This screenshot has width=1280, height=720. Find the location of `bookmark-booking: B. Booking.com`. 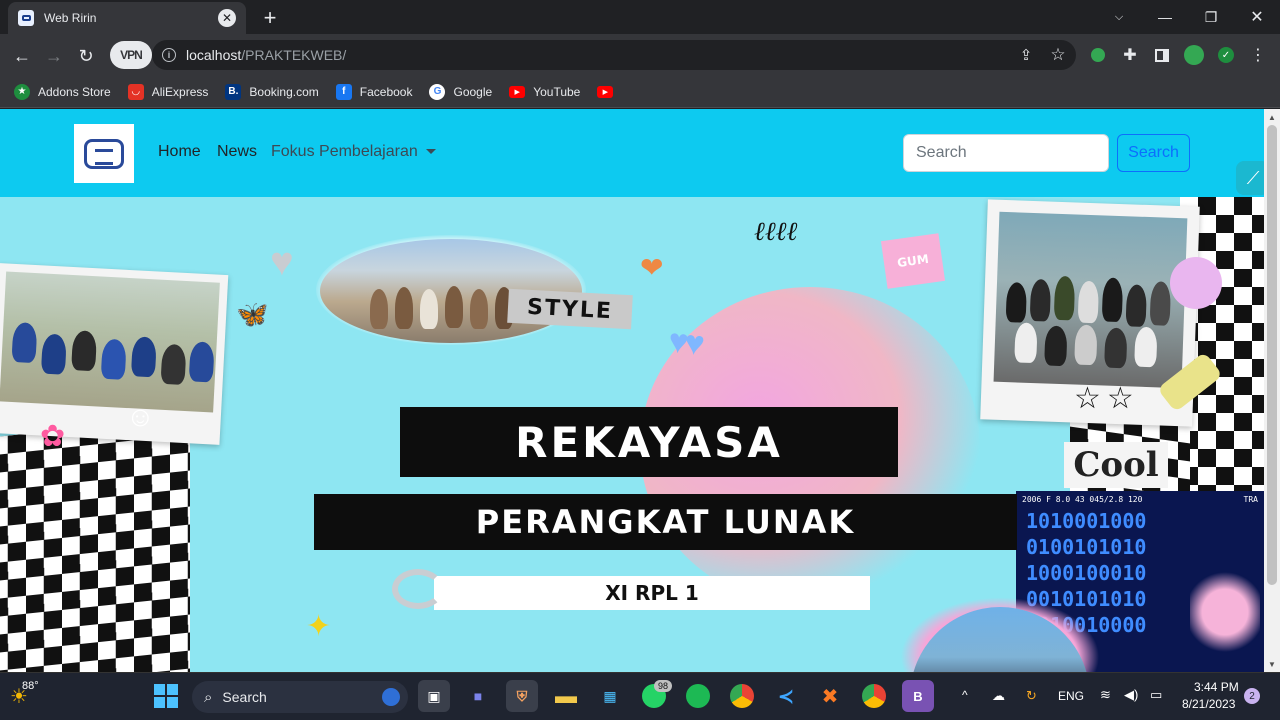

bookmark-booking: B. Booking.com is located at coordinates (272, 91).